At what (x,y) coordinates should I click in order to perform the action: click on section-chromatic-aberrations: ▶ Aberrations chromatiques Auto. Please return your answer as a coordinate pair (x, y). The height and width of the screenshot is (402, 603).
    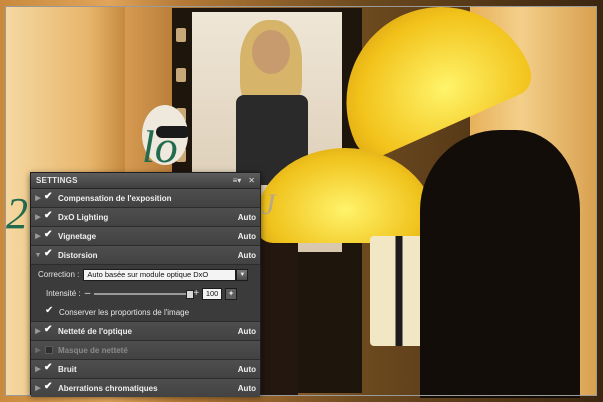
    Looking at the image, I should click on (145, 388).